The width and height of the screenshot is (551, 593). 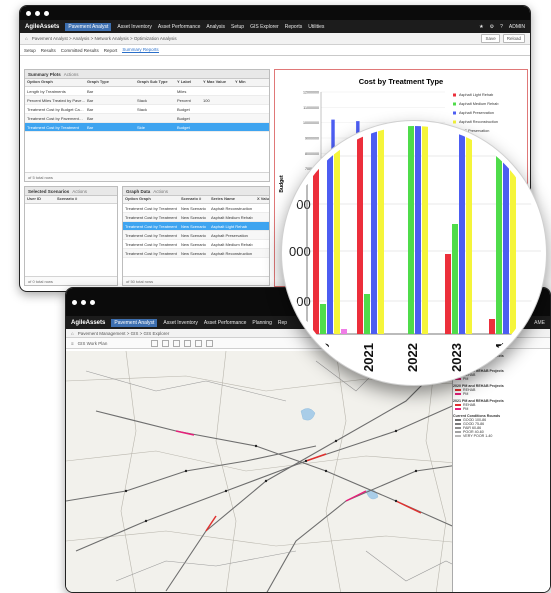 I want to click on map-tab: GIS Work Plan, so click(x=93, y=343).